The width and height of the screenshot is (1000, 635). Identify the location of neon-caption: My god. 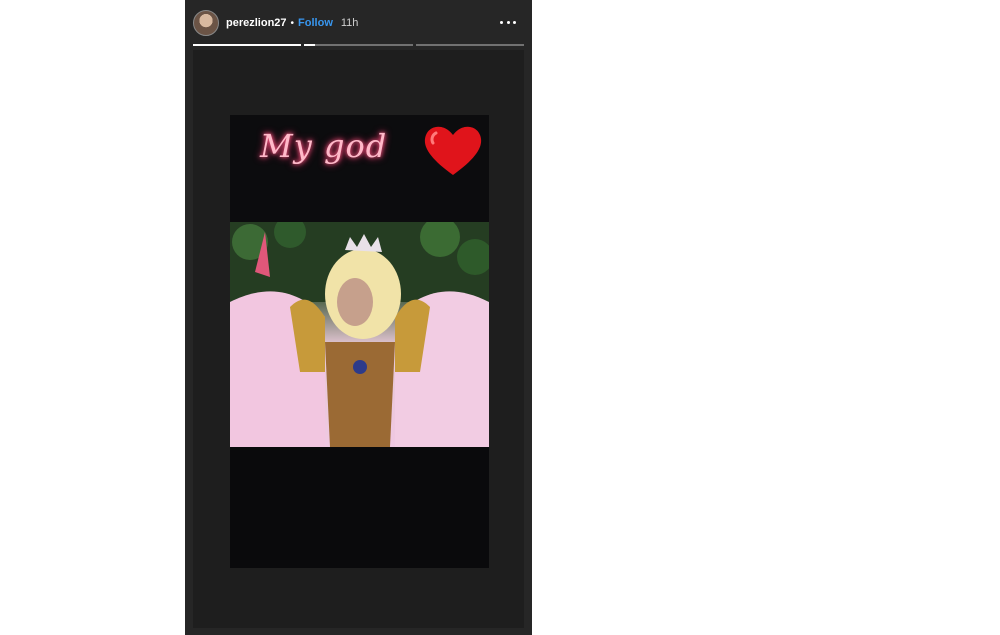
(324, 146).